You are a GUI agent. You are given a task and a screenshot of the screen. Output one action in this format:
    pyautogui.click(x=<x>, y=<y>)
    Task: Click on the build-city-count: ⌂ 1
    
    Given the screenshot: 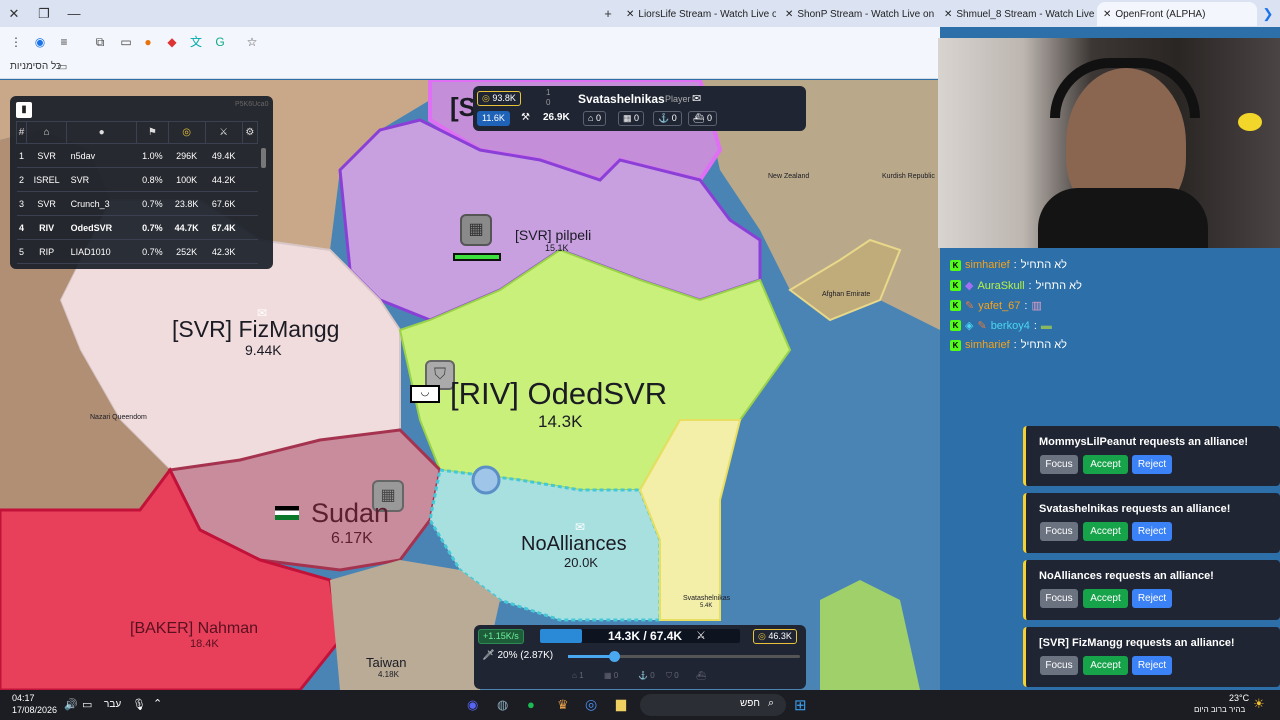 What is the action you would take?
    pyautogui.click(x=578, y=675)
    